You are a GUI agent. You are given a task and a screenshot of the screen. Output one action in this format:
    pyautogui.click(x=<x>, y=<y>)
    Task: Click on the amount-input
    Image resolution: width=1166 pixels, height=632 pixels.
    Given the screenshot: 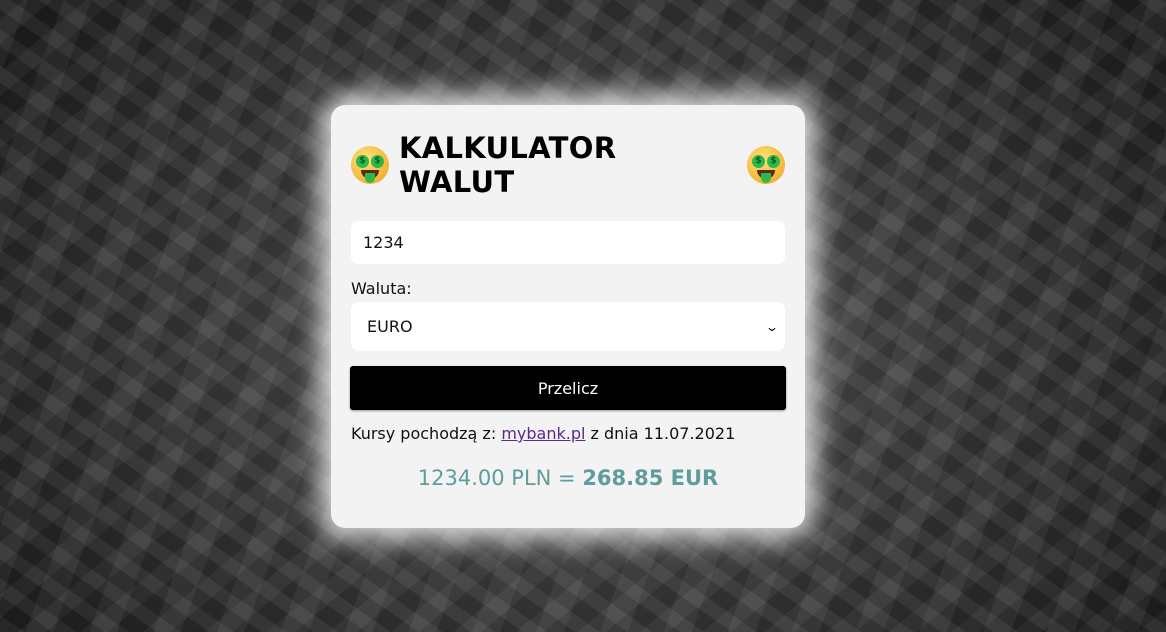 What is the action you would take?
    pyautogui.click(x=568, y=242)
    